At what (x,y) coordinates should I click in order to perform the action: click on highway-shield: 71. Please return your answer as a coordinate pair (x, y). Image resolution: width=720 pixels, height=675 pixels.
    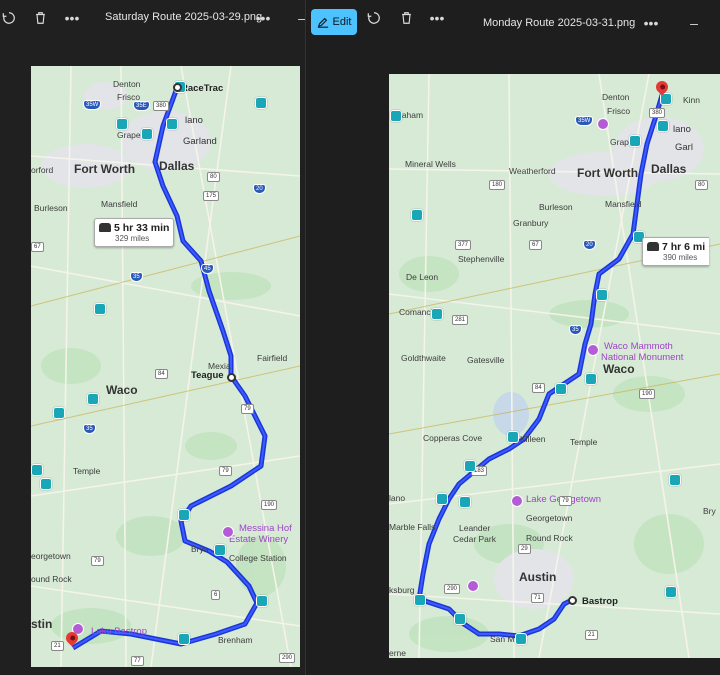
    Looking at the image, I should click on (537, 598).